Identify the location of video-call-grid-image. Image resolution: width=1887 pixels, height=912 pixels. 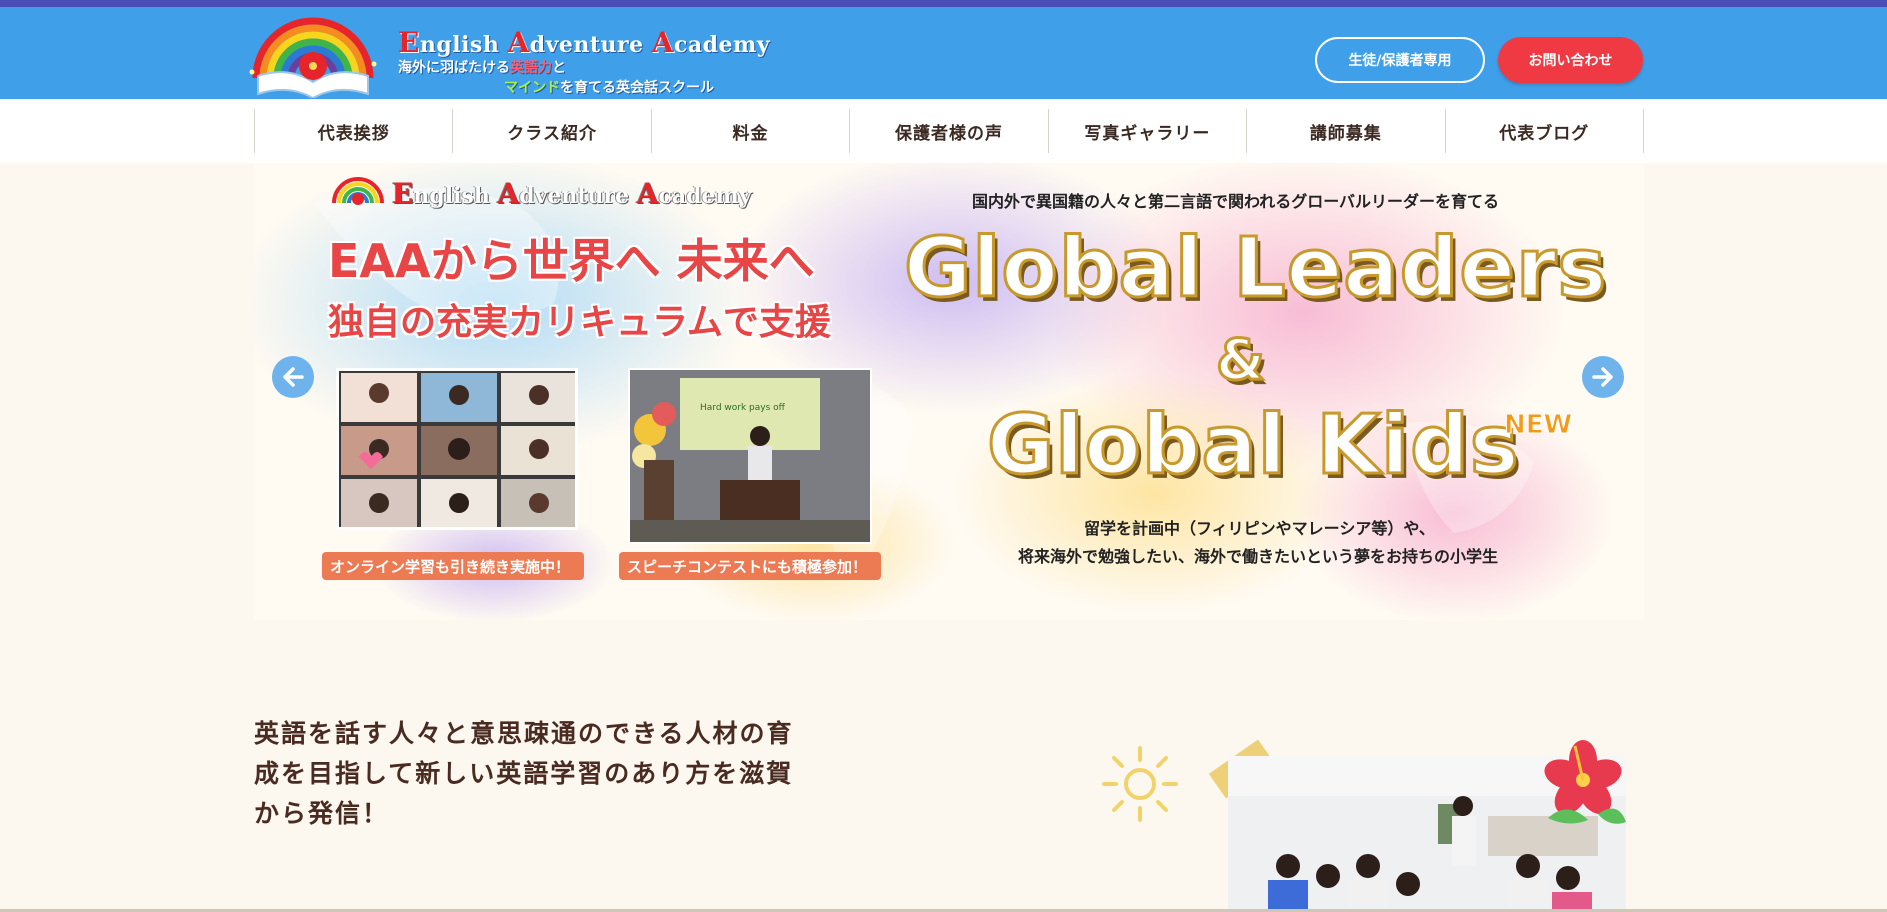
(457, 449).